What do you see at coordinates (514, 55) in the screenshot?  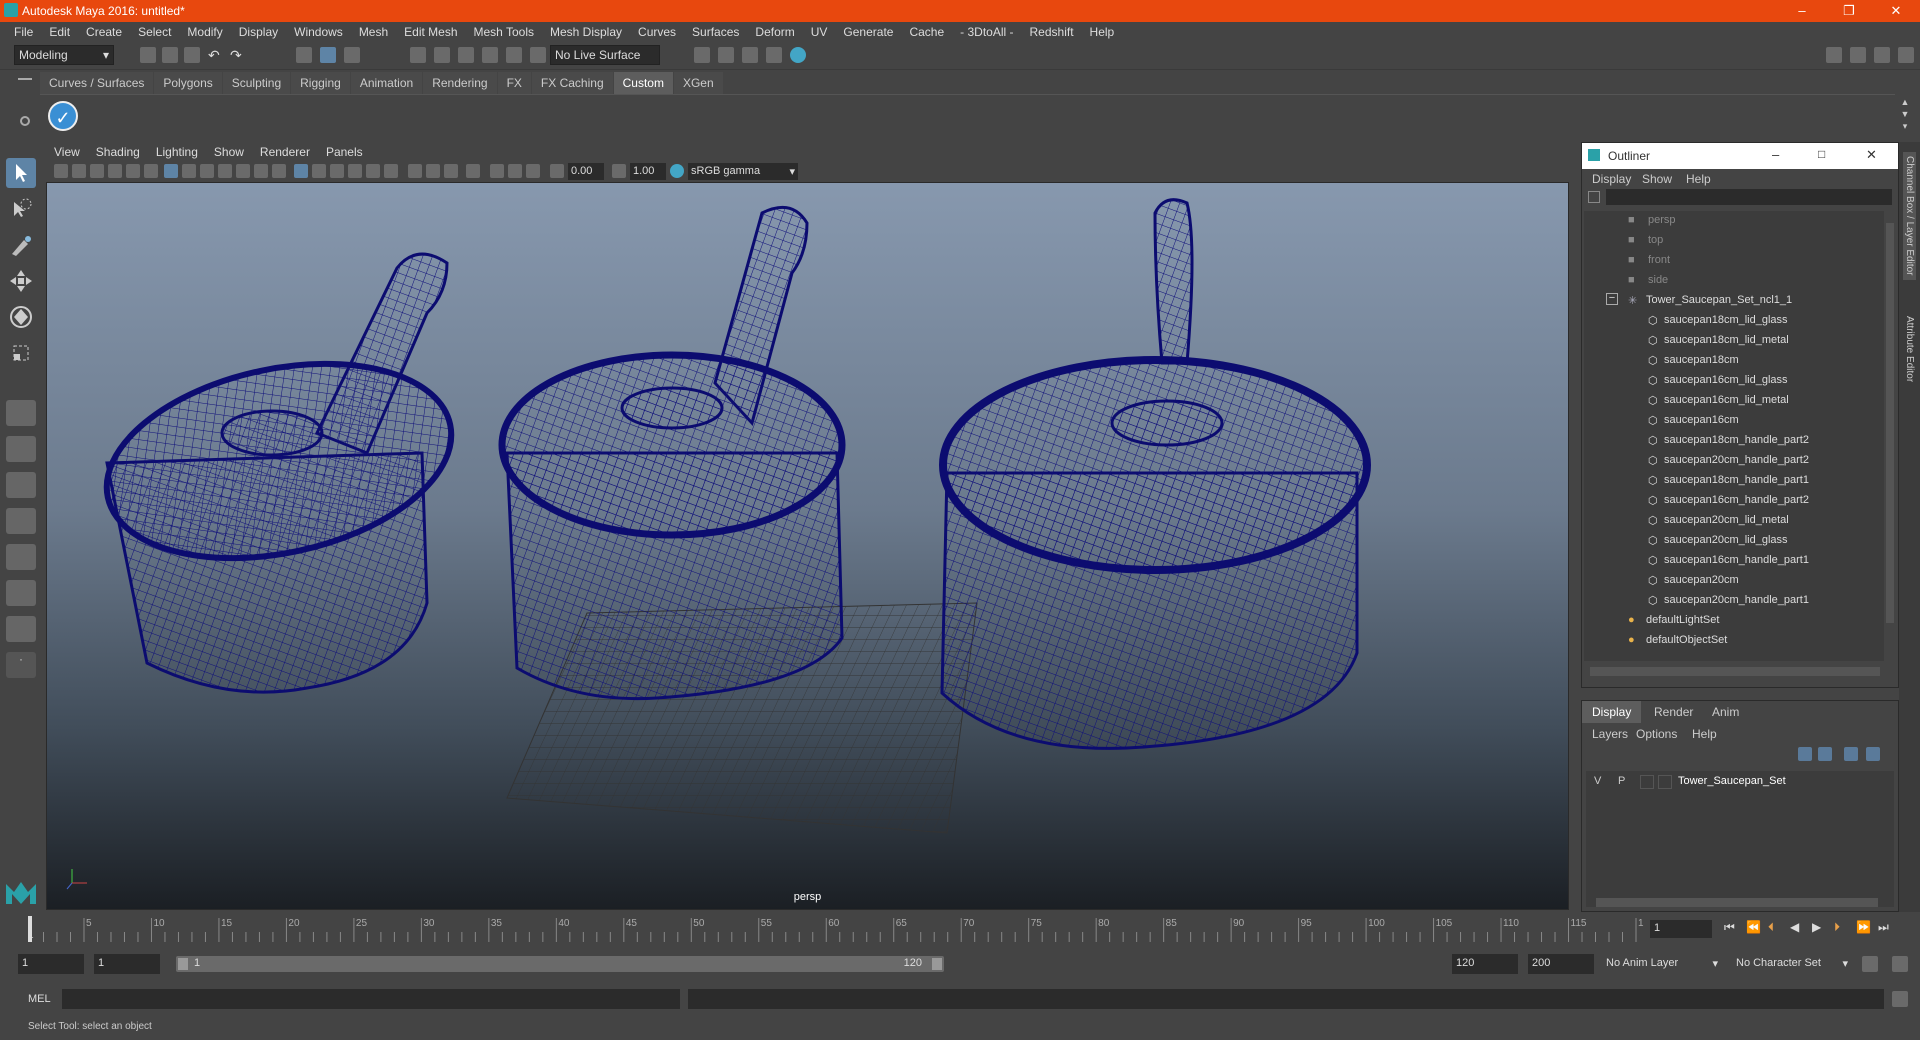 I see `snap-surface-icon` at bounding box center [514, 55].